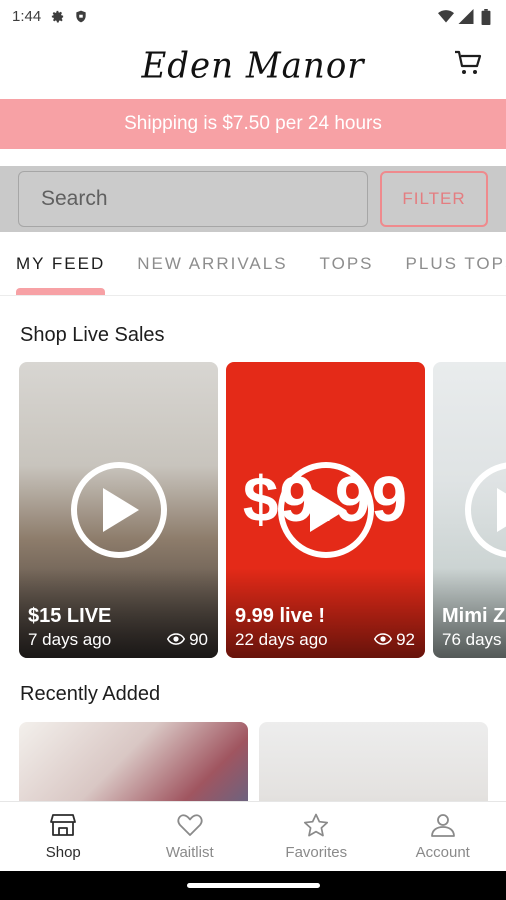  I want to click on logo: Eden Manor, so click(253, 66).